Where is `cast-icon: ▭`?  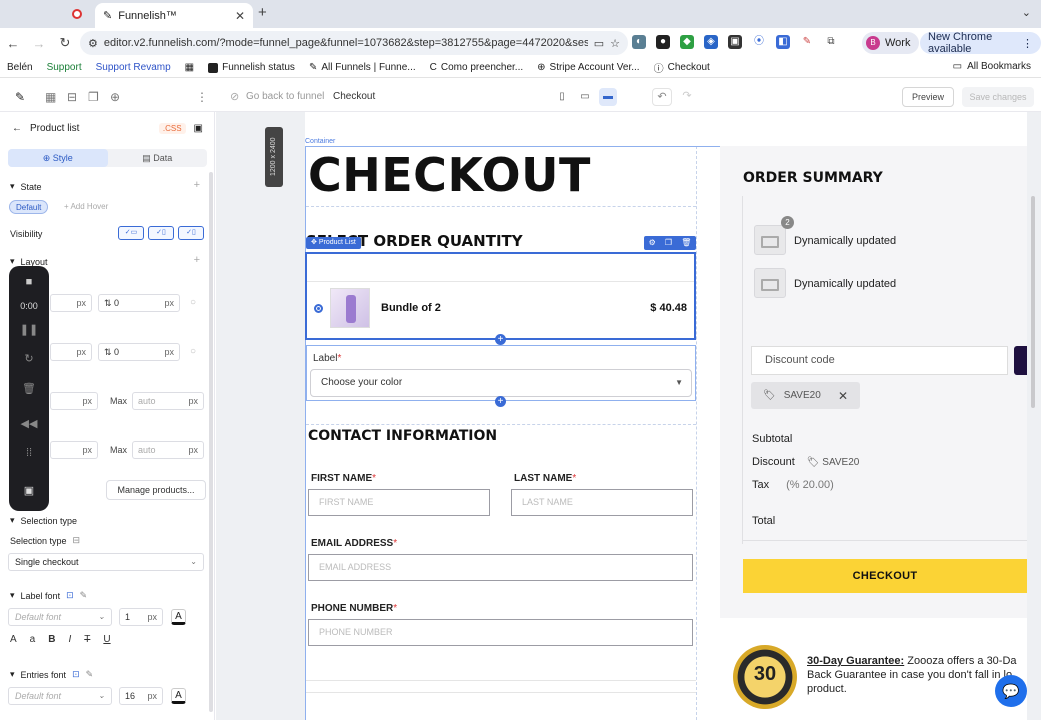 cast-icon: ▭ is located at coordinates (599, 43).